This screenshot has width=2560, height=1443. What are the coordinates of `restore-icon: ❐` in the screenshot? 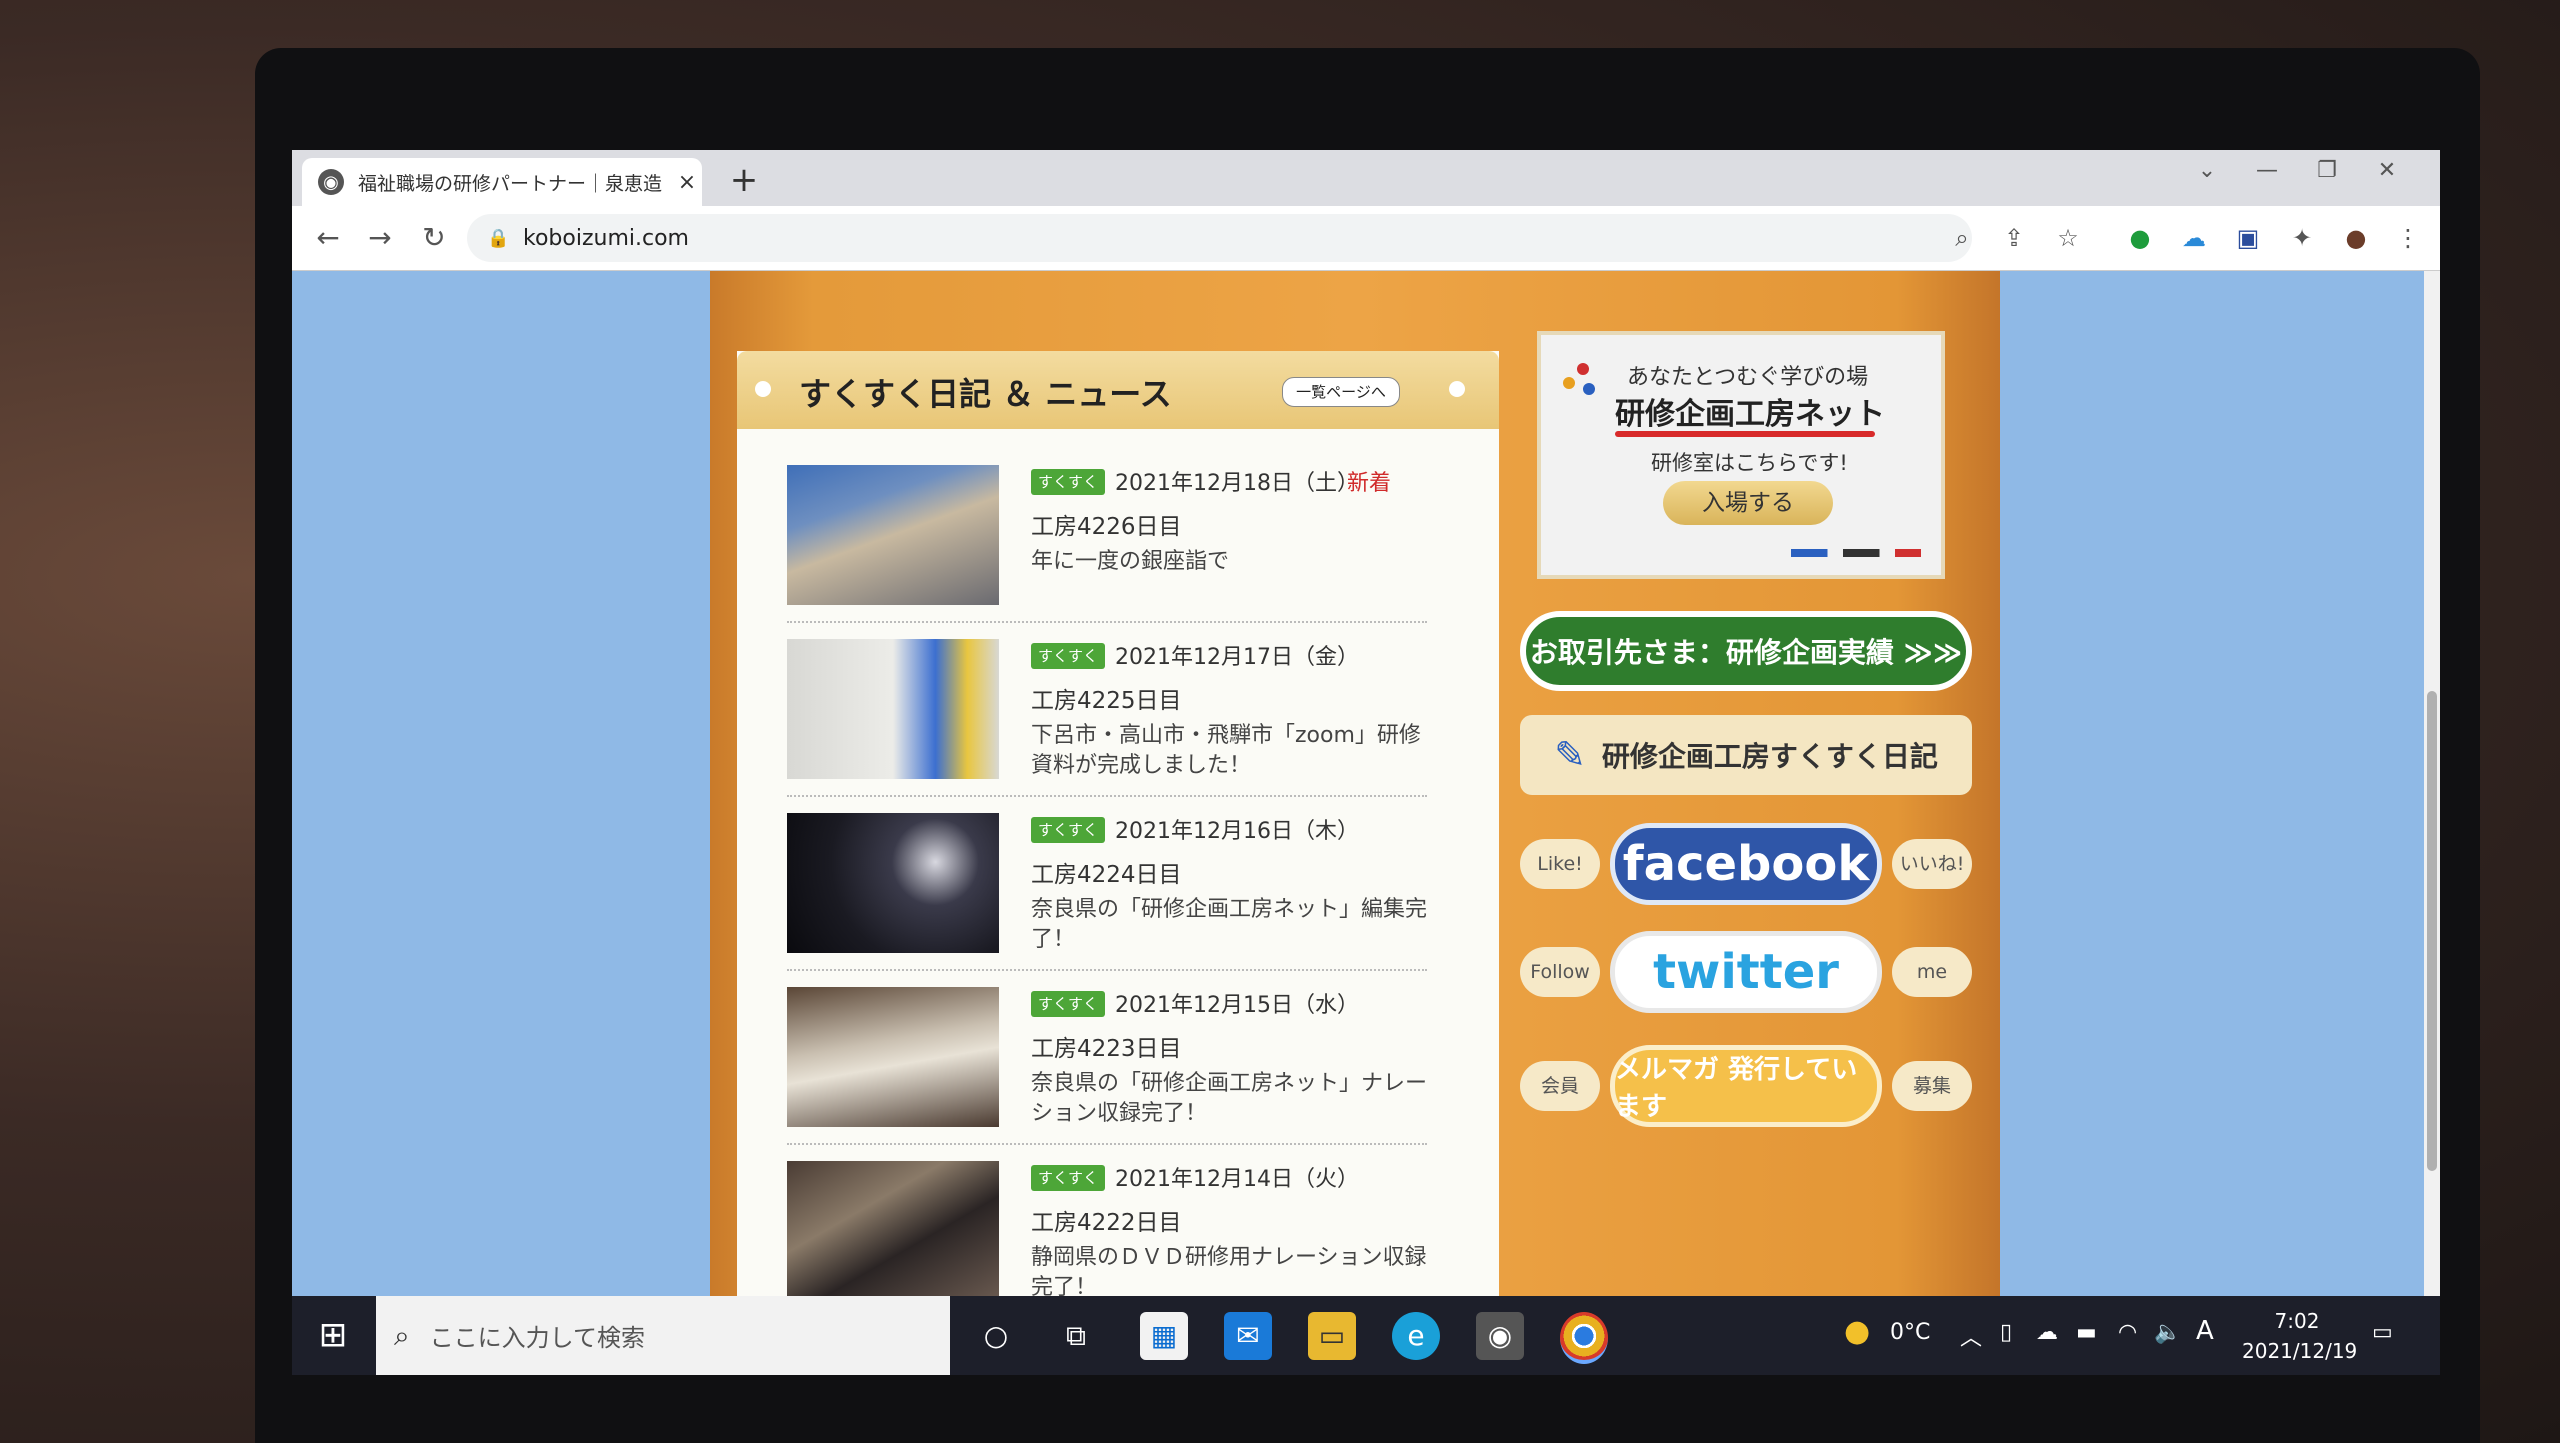 It's located at (2327, 170).